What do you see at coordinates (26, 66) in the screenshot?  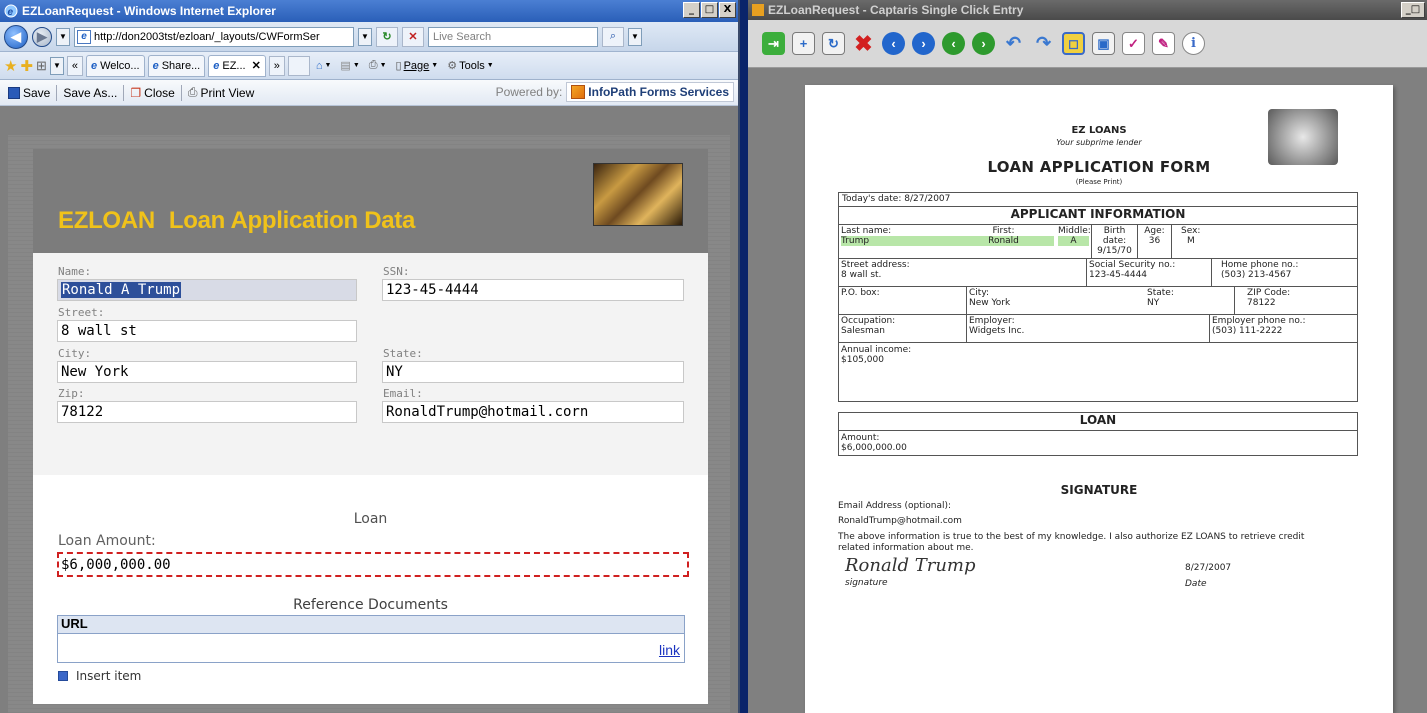 I see `add-favorite-icon: ✚` at bounding box center [26, 66].